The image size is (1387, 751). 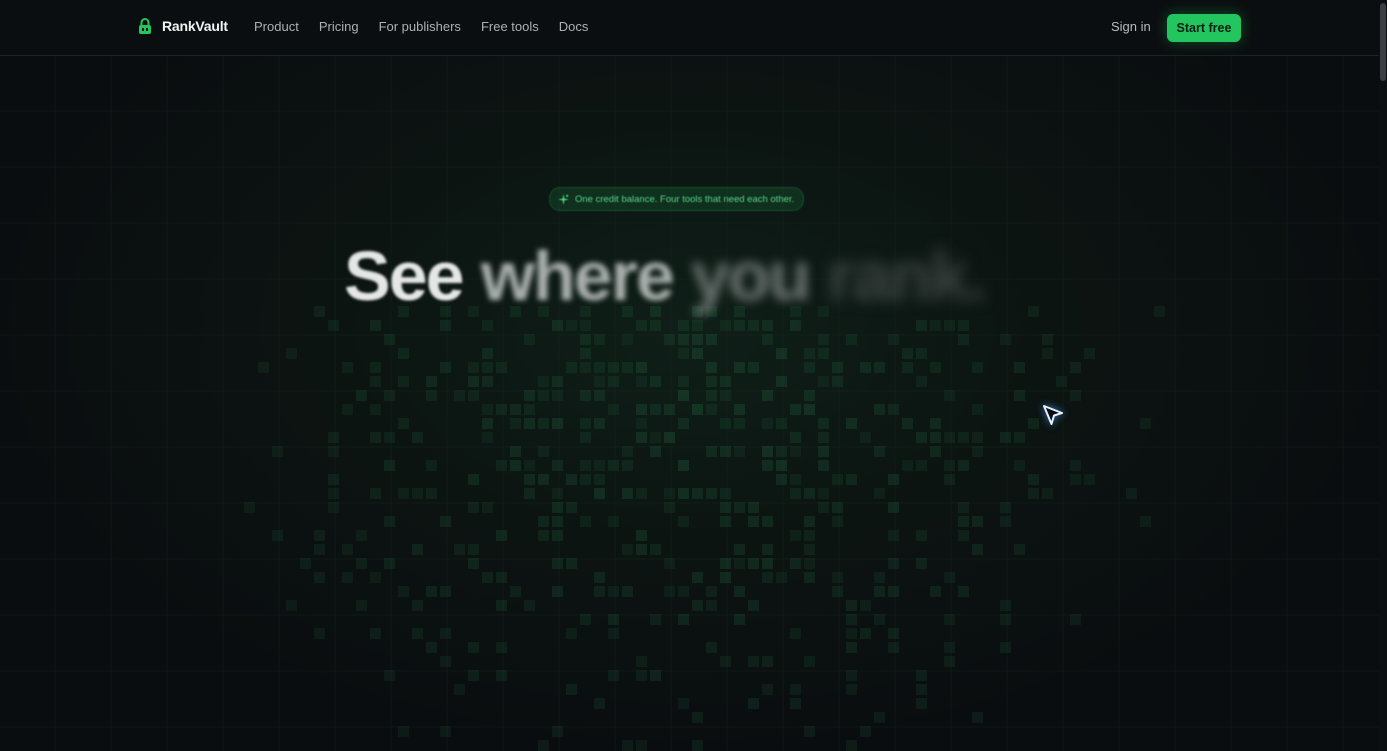 I want to click on brand-name: RankVault, so click(x=195, y=26).